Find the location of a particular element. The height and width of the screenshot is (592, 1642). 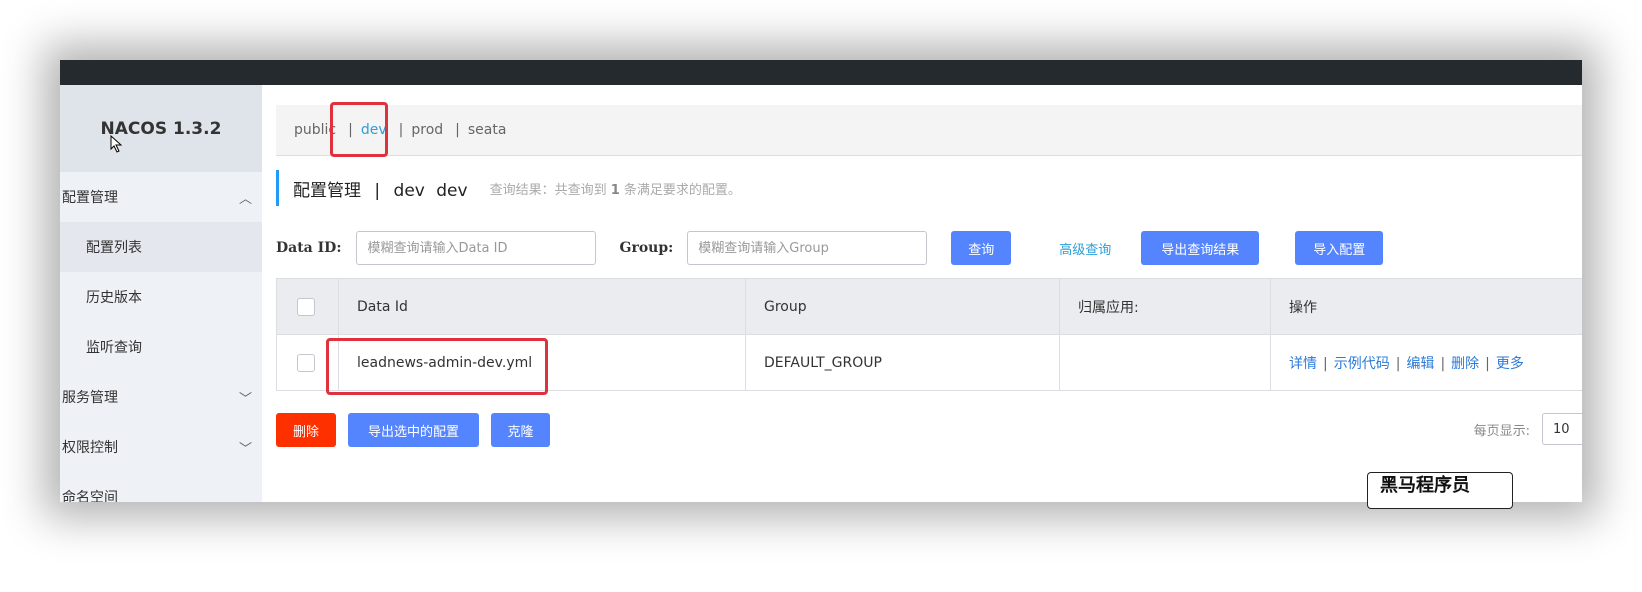

sidebar-item-label: 监听查询 is located at coordinates (114, 348).